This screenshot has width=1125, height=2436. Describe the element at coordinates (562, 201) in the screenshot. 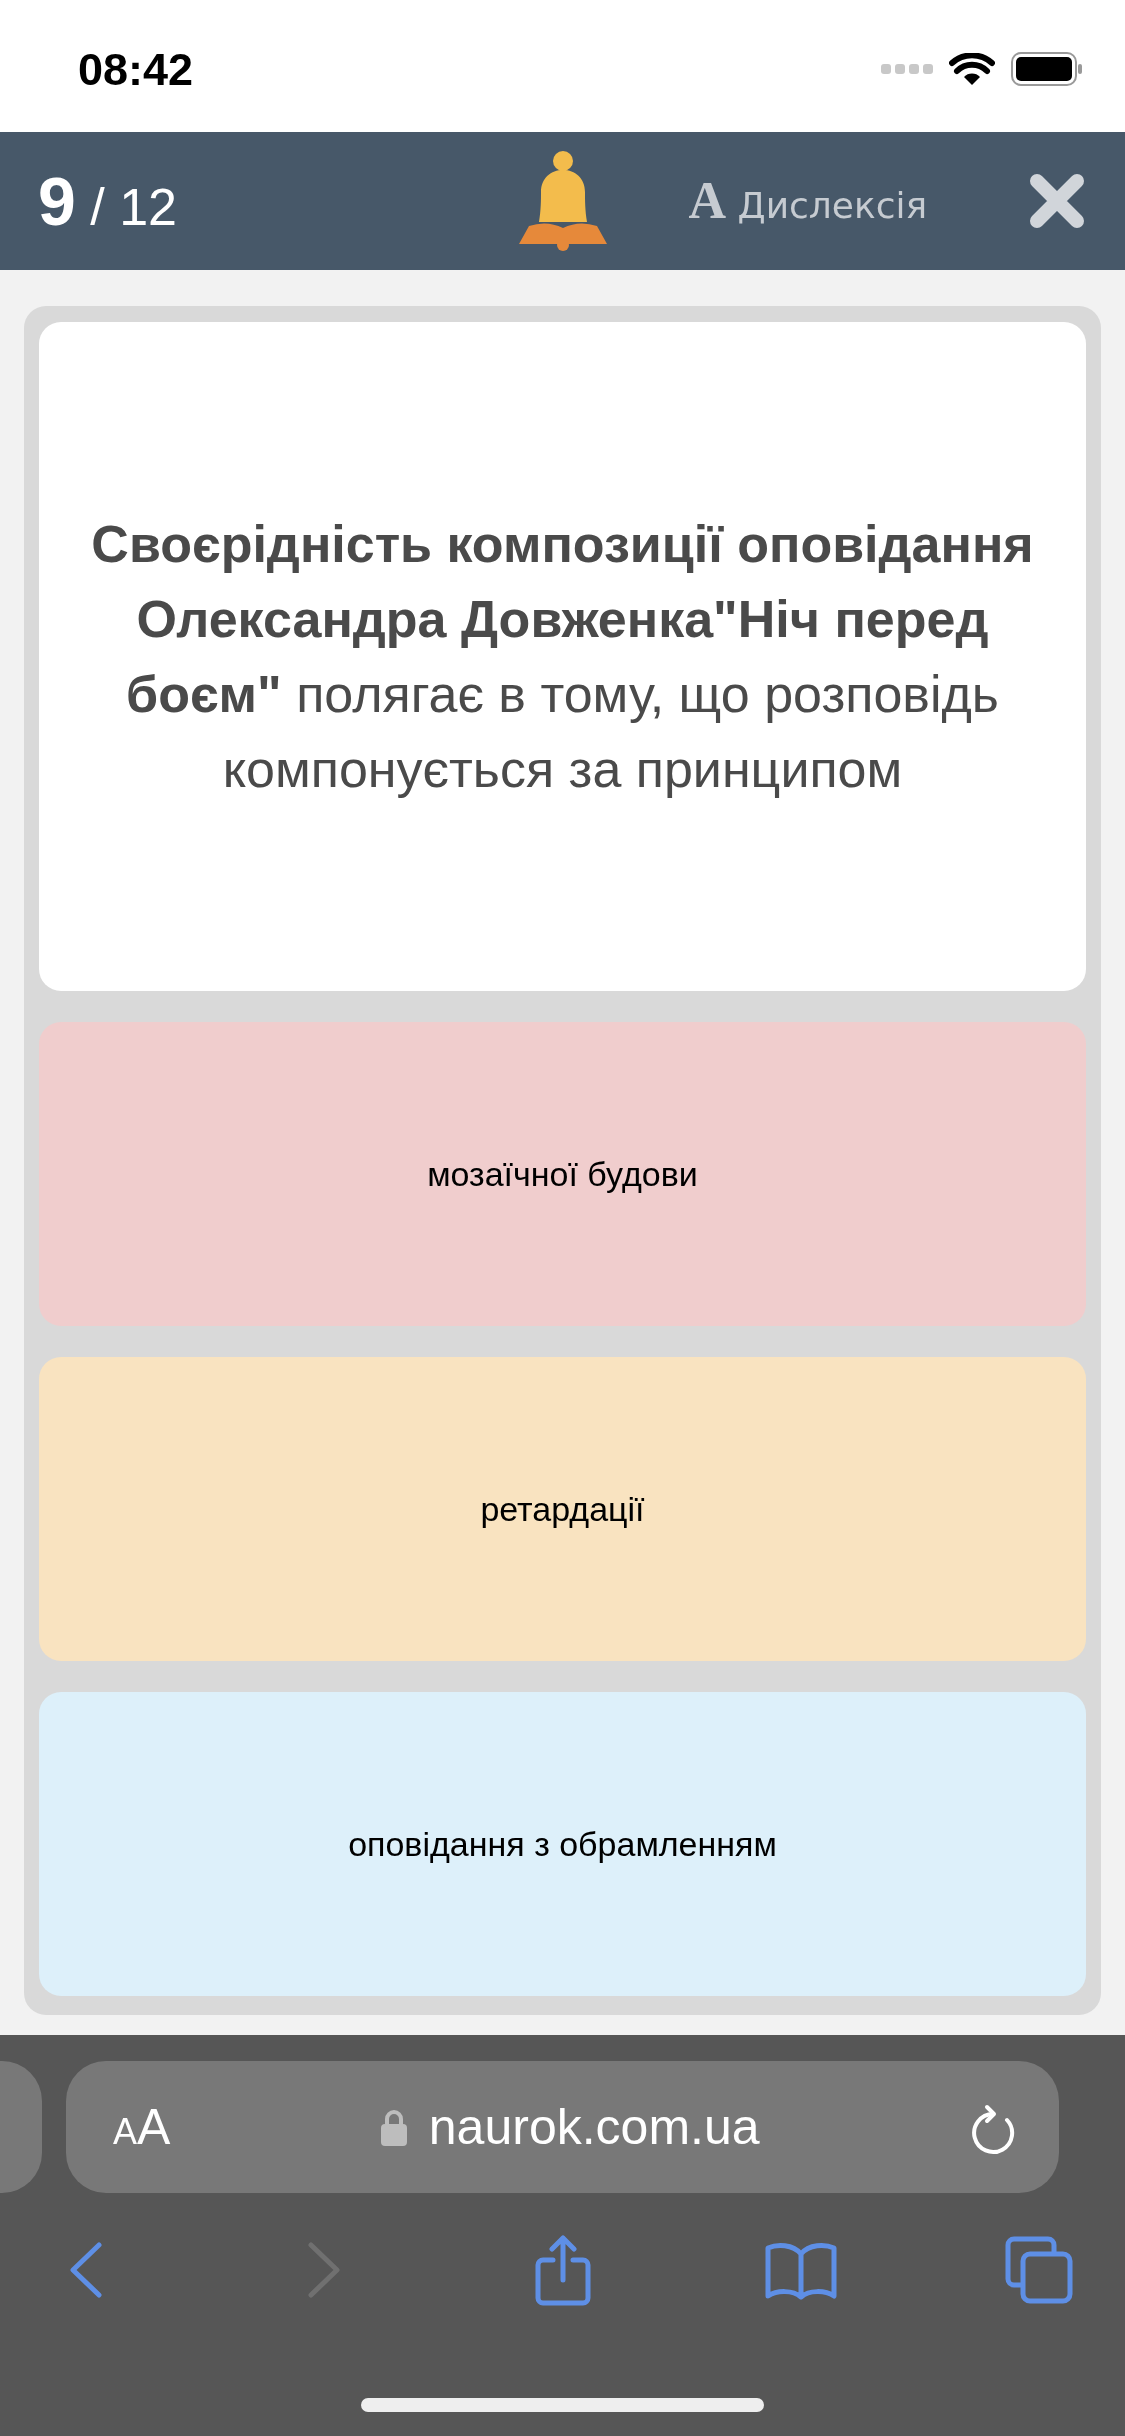

I see `bell-book-icon` at that location.